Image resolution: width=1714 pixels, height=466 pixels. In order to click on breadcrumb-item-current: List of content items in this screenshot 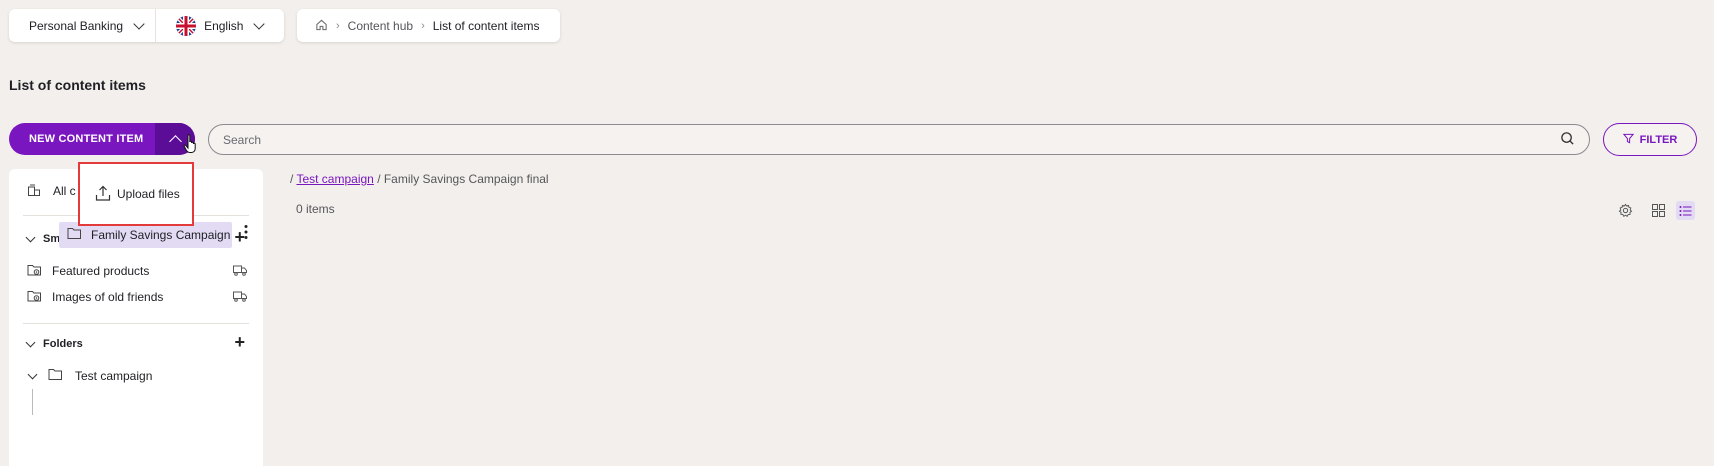, I will do `click(486, 25)`.